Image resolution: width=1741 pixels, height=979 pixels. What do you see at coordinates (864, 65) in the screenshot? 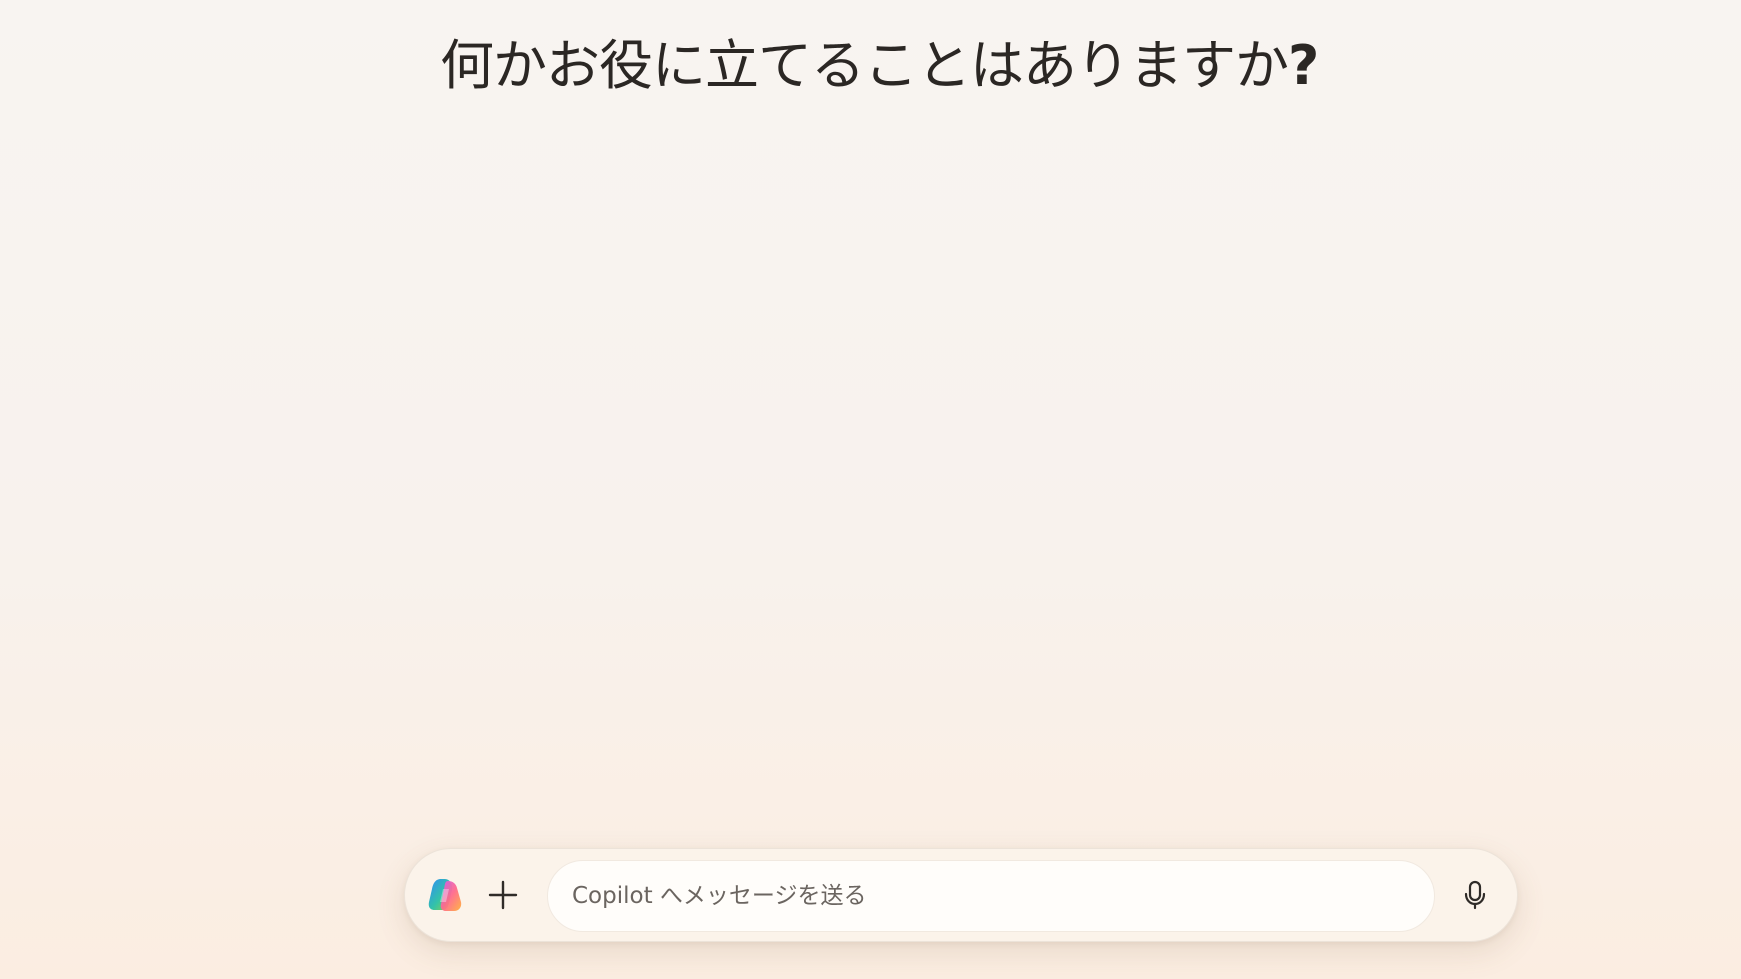
I see `greeting-text: 何かお役に立てることはありますか` at bounding box center [864, 65].